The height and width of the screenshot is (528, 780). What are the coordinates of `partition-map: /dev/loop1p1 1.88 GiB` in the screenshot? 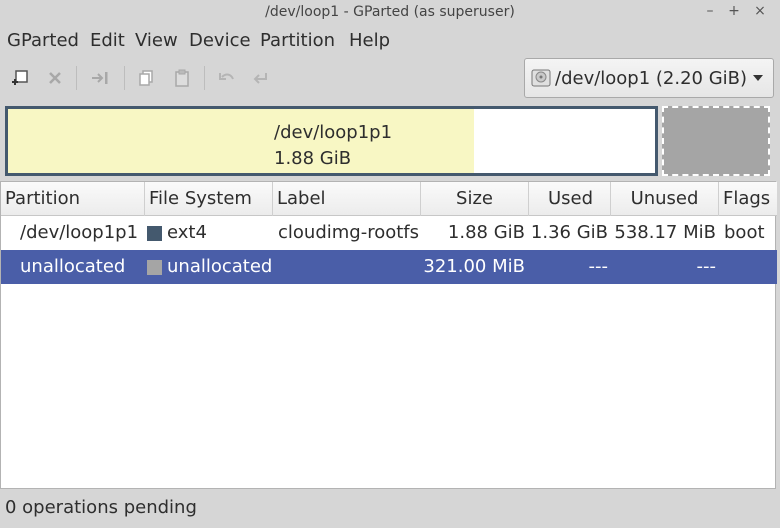 It's located at (390, 140).